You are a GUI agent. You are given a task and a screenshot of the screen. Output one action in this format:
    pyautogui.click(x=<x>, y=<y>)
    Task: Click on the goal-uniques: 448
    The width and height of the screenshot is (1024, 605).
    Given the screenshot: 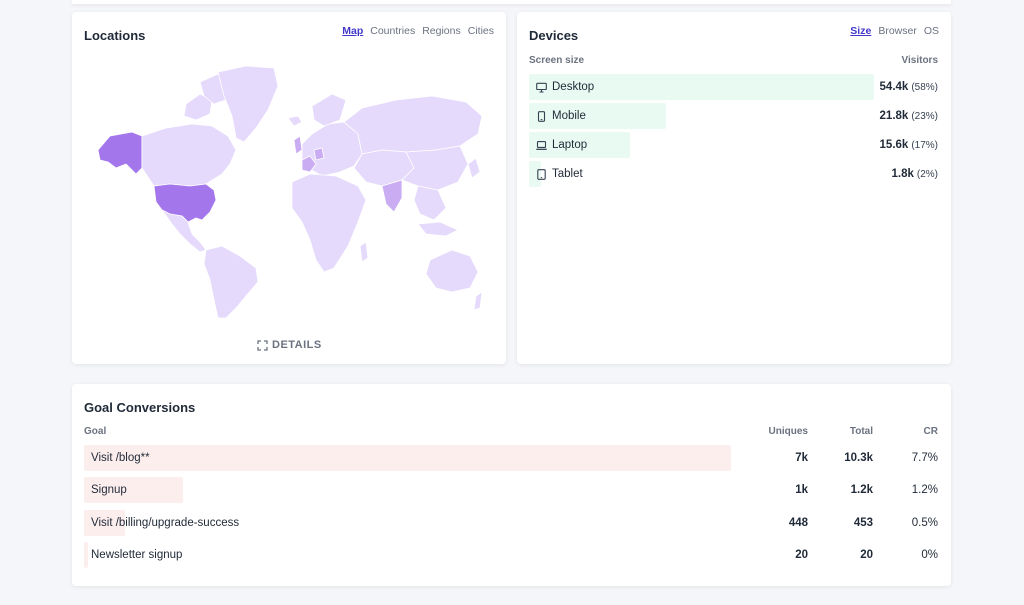 What is the action you would take?
    pyautogui.click(x=798, y=522)
    